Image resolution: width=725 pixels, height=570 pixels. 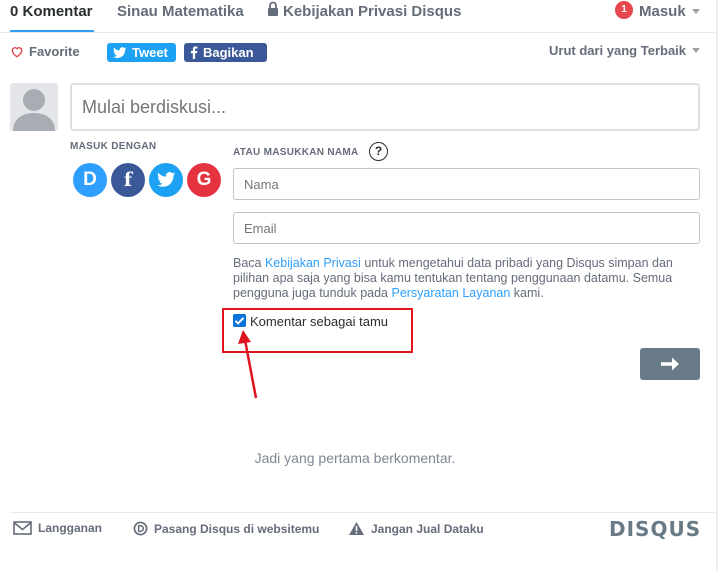 I want to click on warning-icon, so click(x=356, y=528).